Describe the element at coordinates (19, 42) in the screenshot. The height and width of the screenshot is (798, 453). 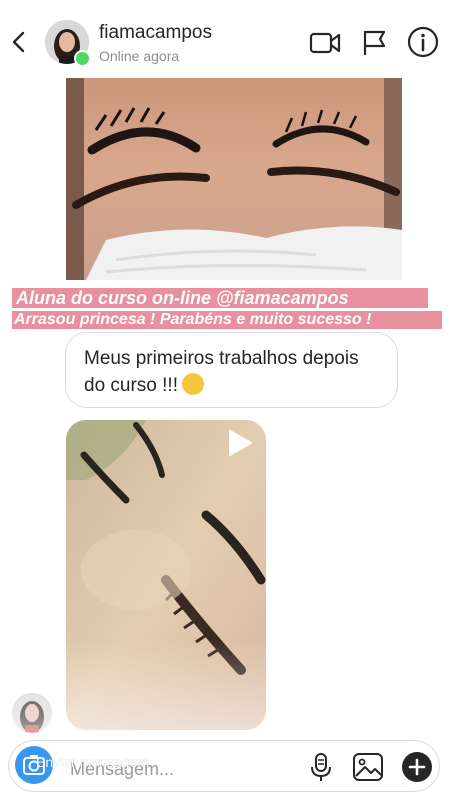
I see `back-icon` at that location.